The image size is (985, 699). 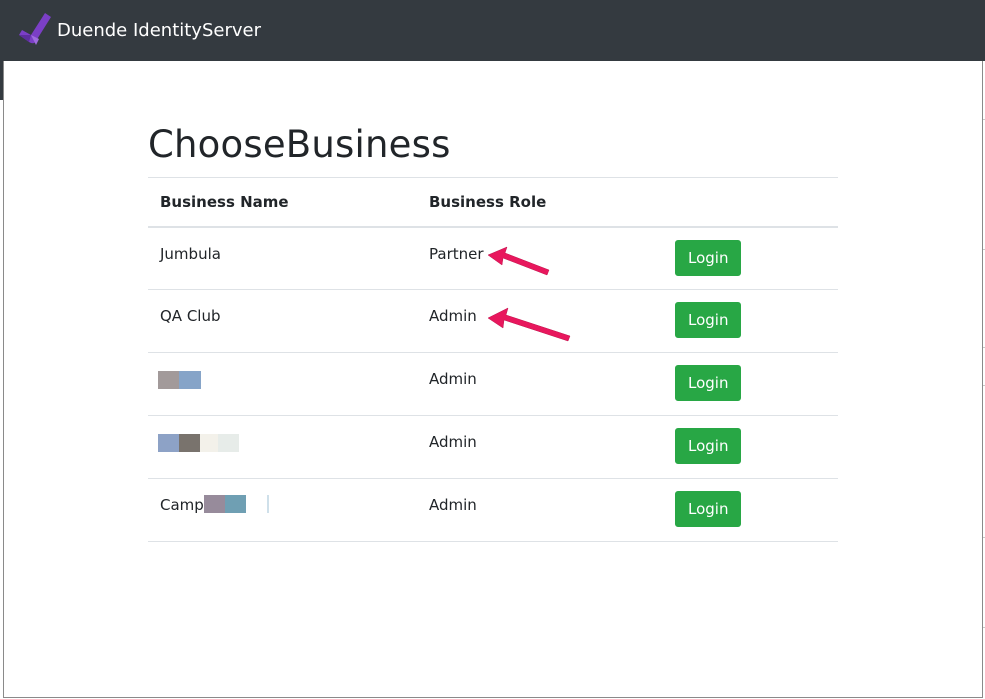 What do you see at coordinates (182, 505) in the screenshot?
I see `business-name-text: Camp` at bounding box center [182, 505].